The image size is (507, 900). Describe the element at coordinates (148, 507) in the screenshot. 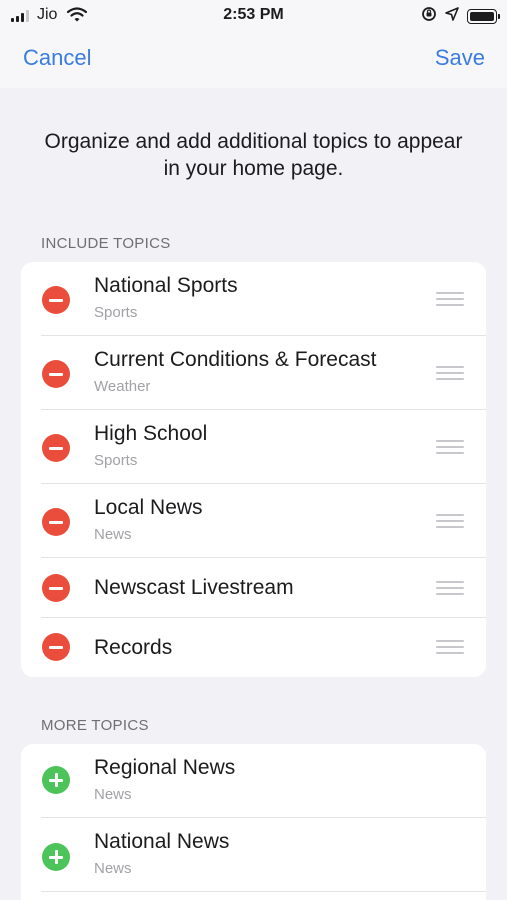

I see `topic-title: Local News` at that location.